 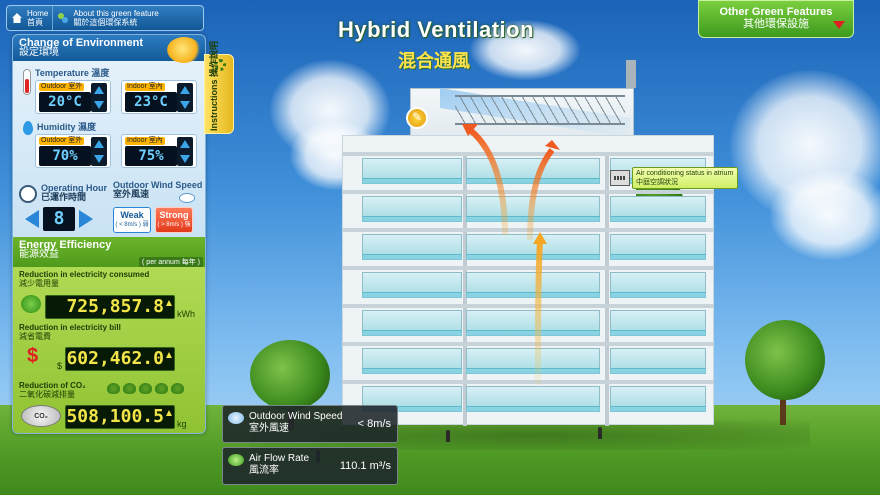 What do you see at coordinates (52, 385) in the screenshot?
I see `co2-label-en: Reduction of CO₂` at bounding box center [52, 385].